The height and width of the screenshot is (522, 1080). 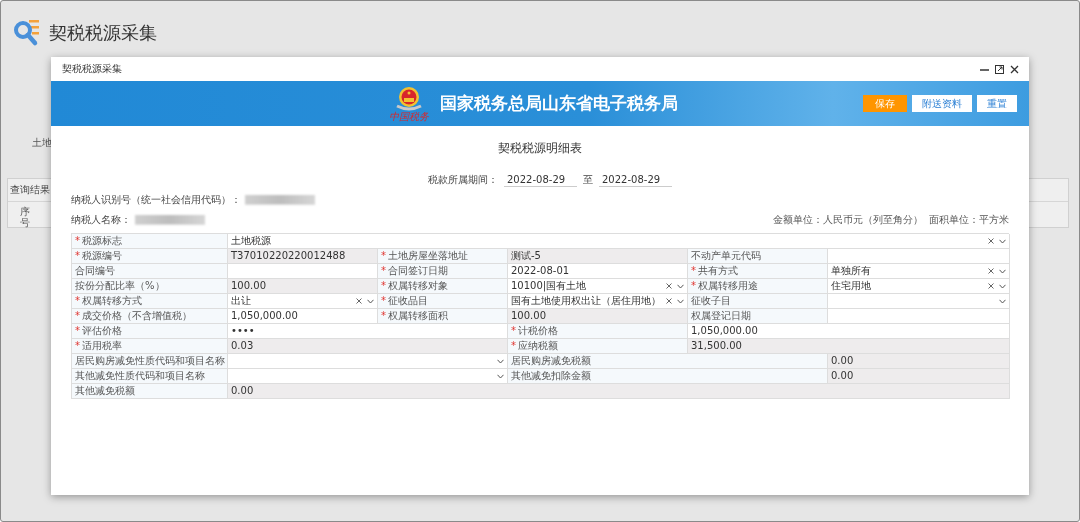 I want to click on maximize-icon, so click(x=999, y=69).